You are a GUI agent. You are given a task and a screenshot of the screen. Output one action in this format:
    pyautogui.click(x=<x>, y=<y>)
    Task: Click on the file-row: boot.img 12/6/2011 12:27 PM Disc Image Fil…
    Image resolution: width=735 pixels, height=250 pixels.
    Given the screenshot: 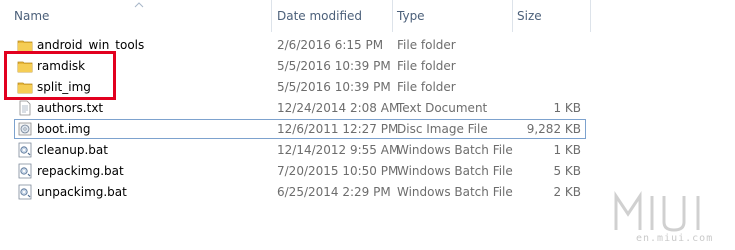 What is the action you would take?
    pyautogui.click(x=300, y=129)
    